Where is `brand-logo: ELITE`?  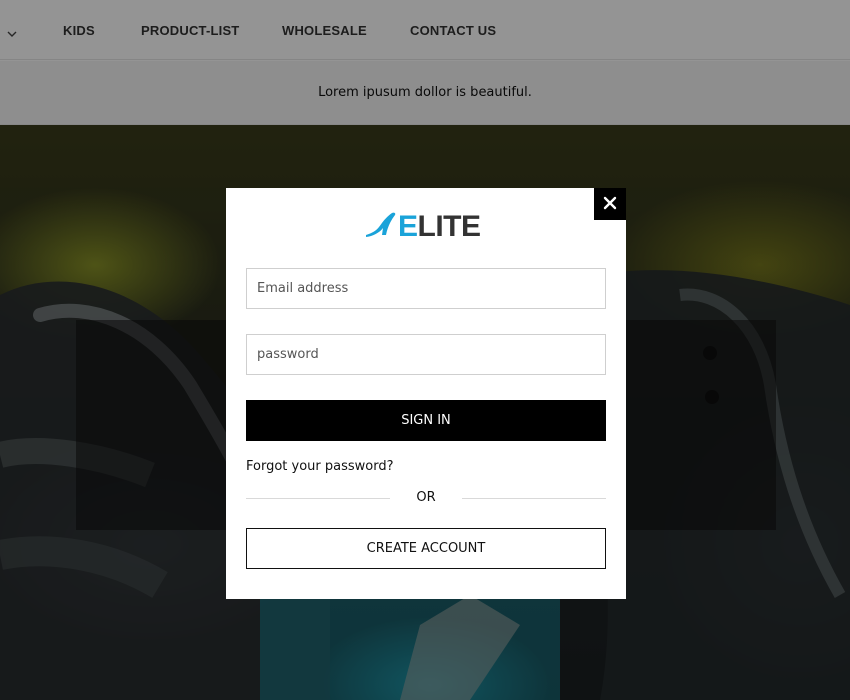 brand-logo: ELITE is located at coordinates (426, 227).